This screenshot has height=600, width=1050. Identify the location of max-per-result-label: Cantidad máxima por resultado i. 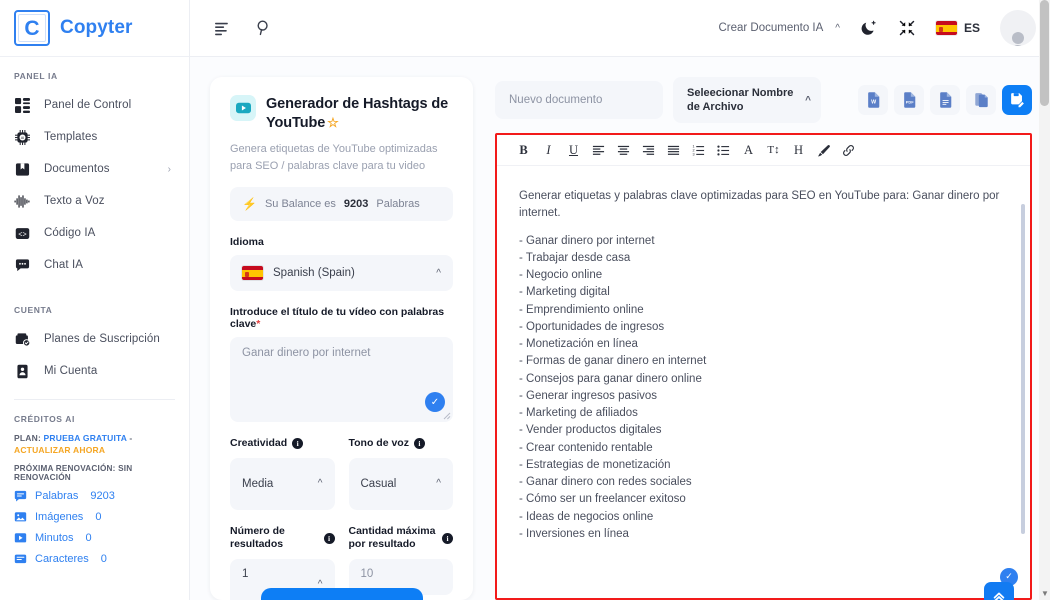
(400, 538).